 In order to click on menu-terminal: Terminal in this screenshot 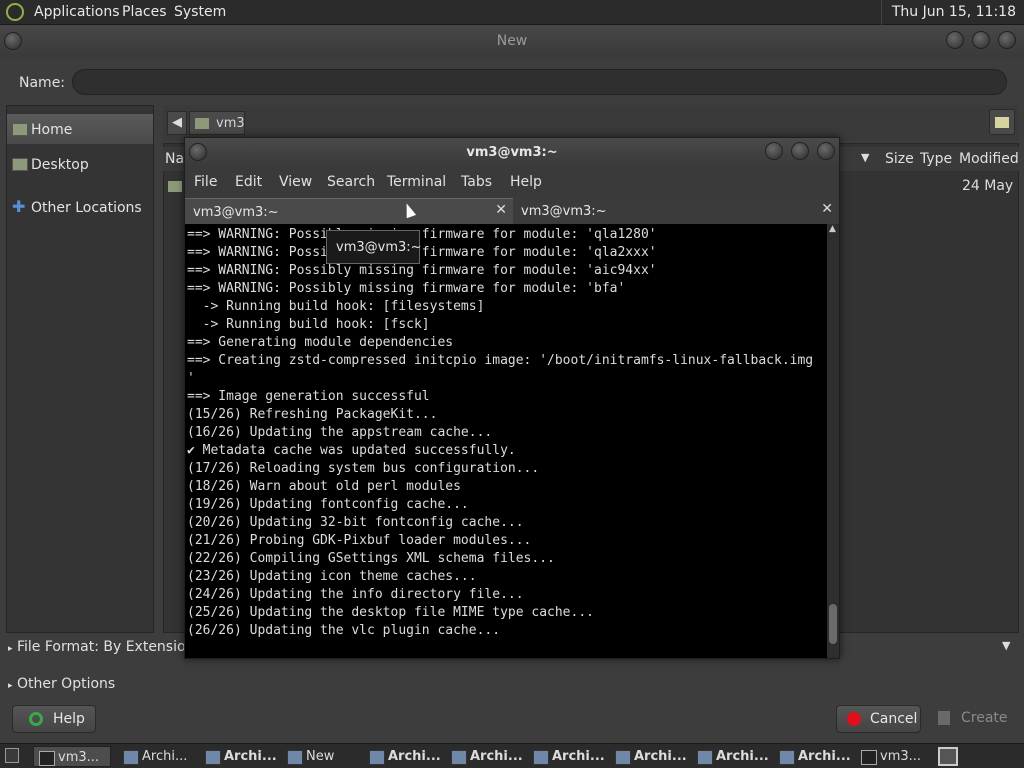, I will do `click(416, 182)`.